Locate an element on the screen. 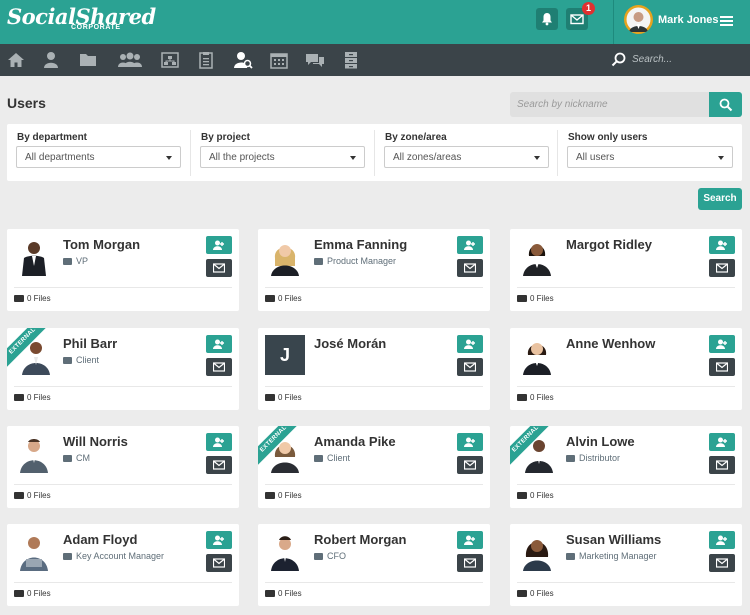  user-type-select: All users is located at coordinates (650, 157).